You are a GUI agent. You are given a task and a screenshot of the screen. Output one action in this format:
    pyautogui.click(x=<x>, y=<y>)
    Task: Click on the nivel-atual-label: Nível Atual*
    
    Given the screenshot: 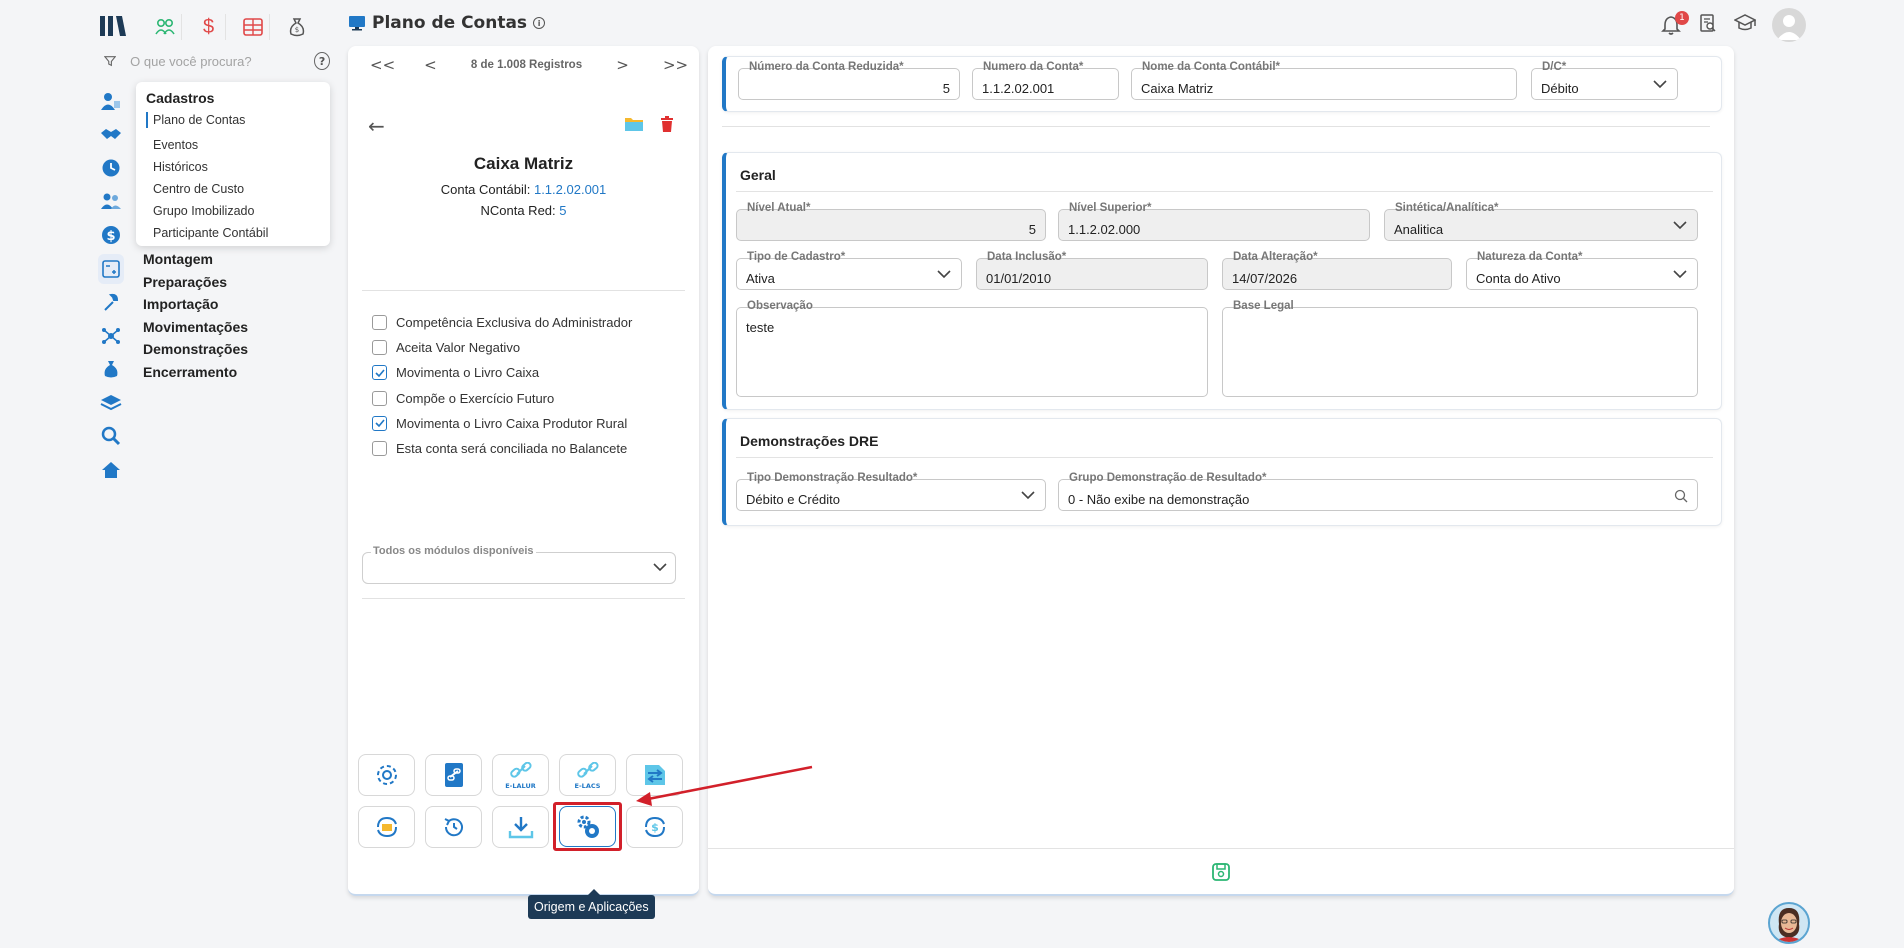 What is the action you would take?
    pyautogui.click(x=779, y=208)
    